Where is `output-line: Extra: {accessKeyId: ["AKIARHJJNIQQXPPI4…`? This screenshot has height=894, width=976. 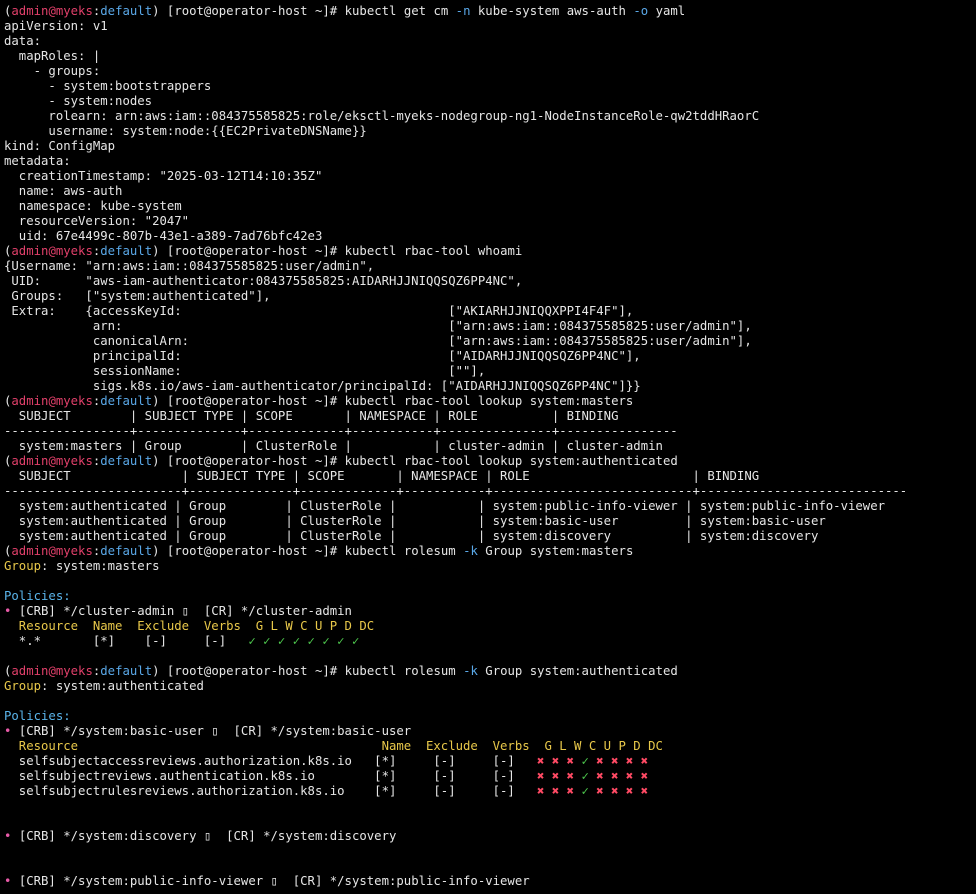 output-line: Extra: {accessKeyId: ["AKIARHJJNIQQXPPI4… is located at coordinates (490, 311).